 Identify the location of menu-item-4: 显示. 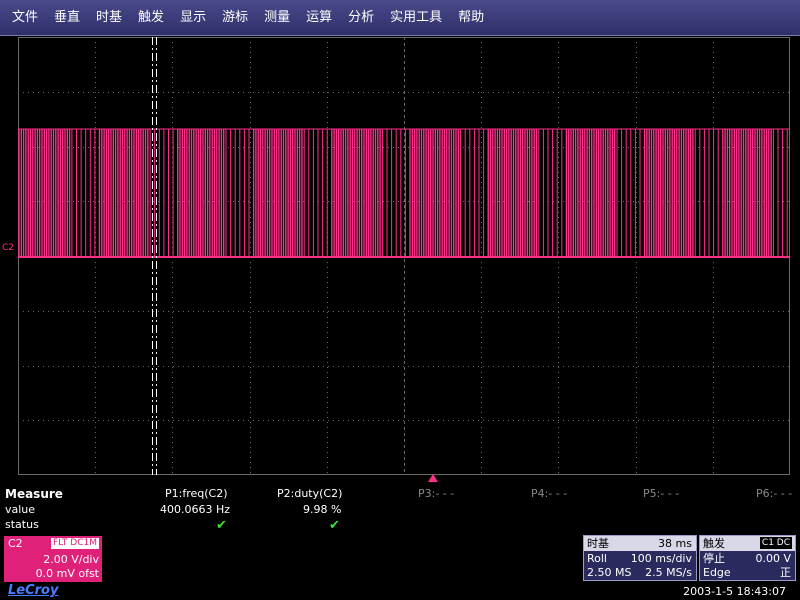
(193, 18).